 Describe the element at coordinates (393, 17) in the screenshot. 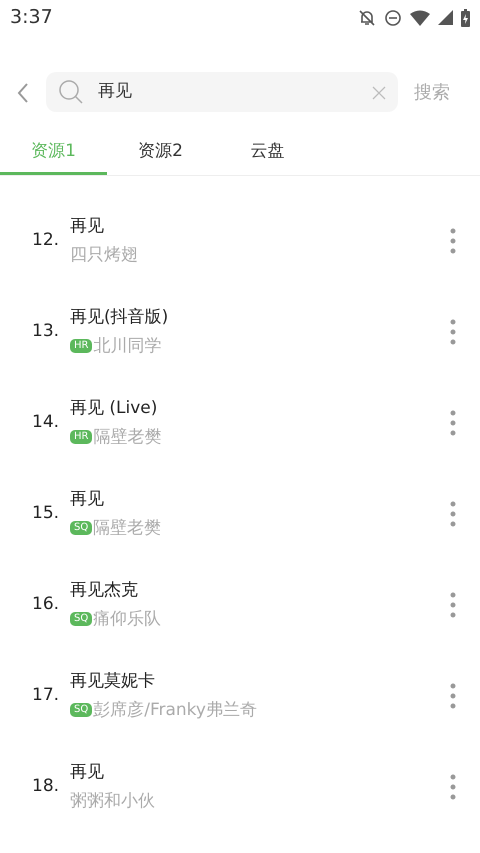

I see `do-not-disturb-icon` at that location.